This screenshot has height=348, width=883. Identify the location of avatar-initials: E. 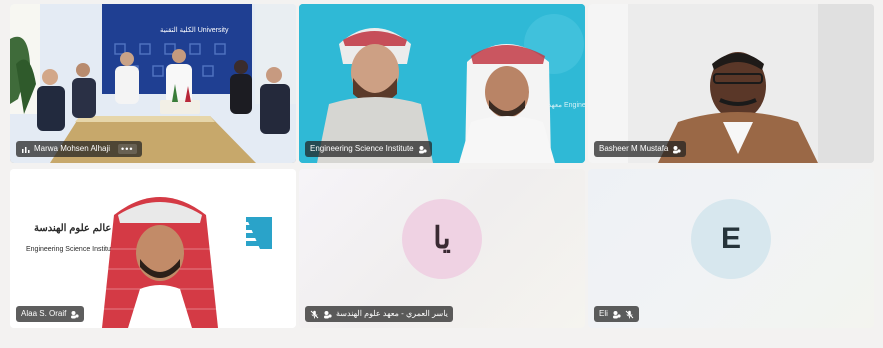
(730, 238).